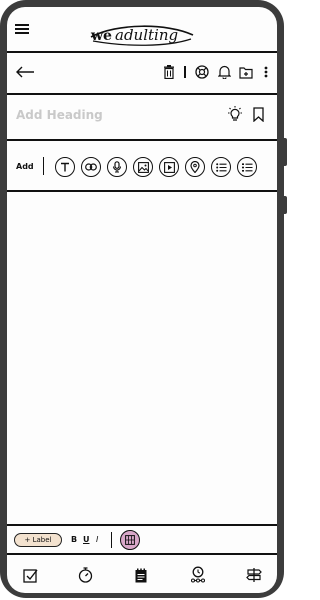 The image size is (320, 600). Describe the element at coordinates (59, 115) in the screenshot. I see `heading-input: Add Heading` at that location.